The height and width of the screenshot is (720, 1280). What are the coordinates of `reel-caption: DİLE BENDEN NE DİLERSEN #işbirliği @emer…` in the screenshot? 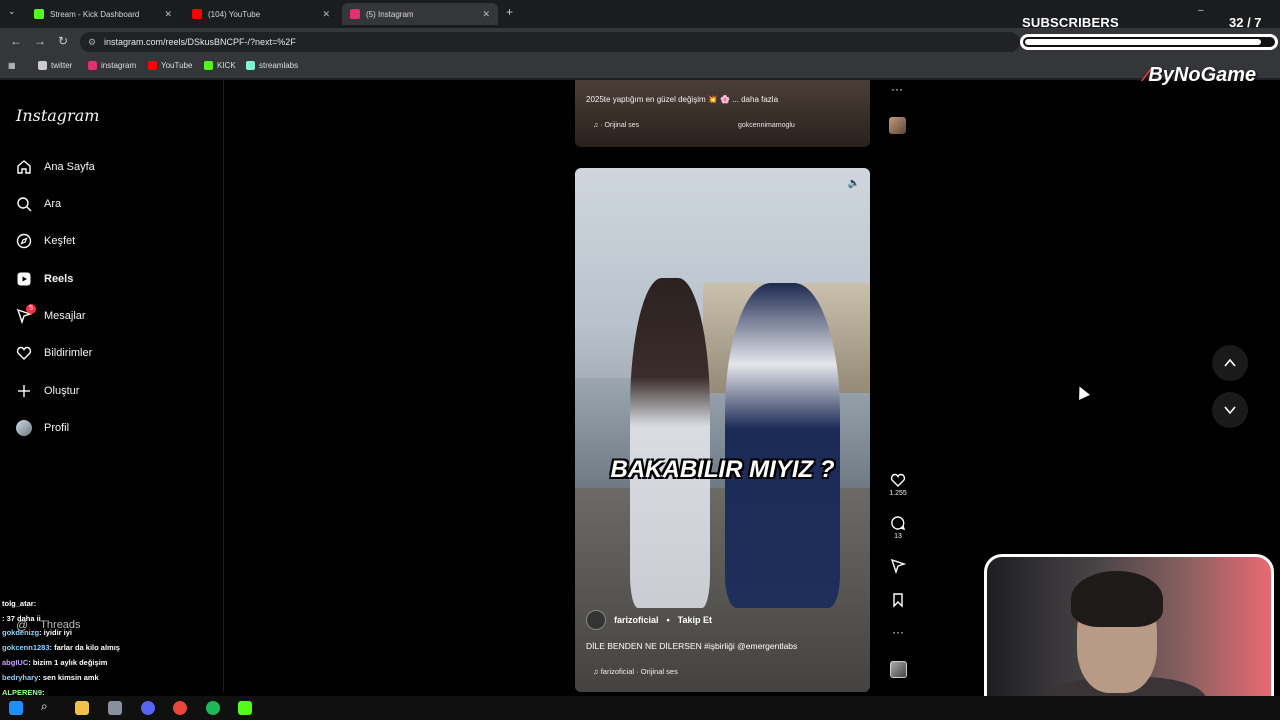 It's located at (691, 646).